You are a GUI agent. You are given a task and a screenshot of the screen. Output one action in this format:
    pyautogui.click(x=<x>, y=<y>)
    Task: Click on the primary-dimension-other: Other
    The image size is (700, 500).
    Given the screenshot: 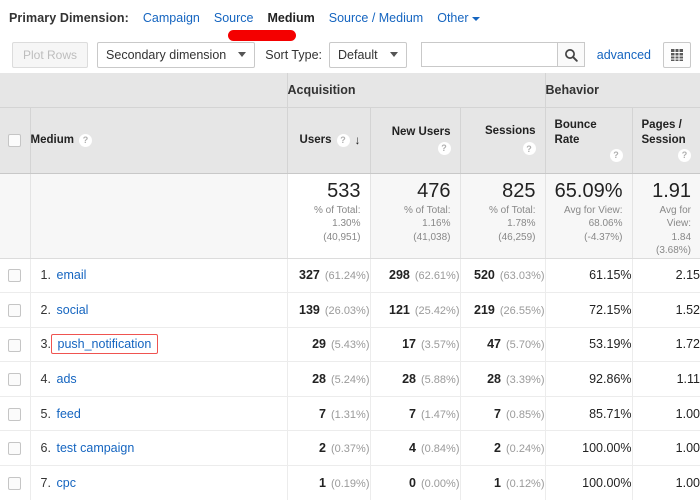 What is the action you would take?
    pyautogui.click(x=459, y=18)
    